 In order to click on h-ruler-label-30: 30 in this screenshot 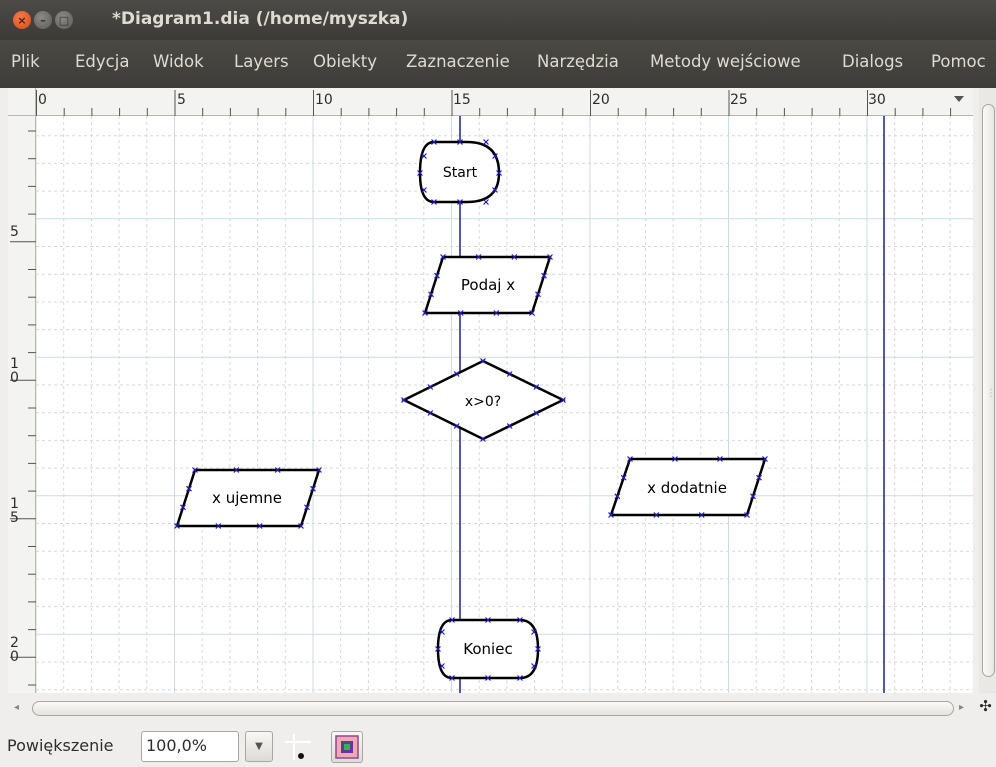, I will do `click(877, 100)`.